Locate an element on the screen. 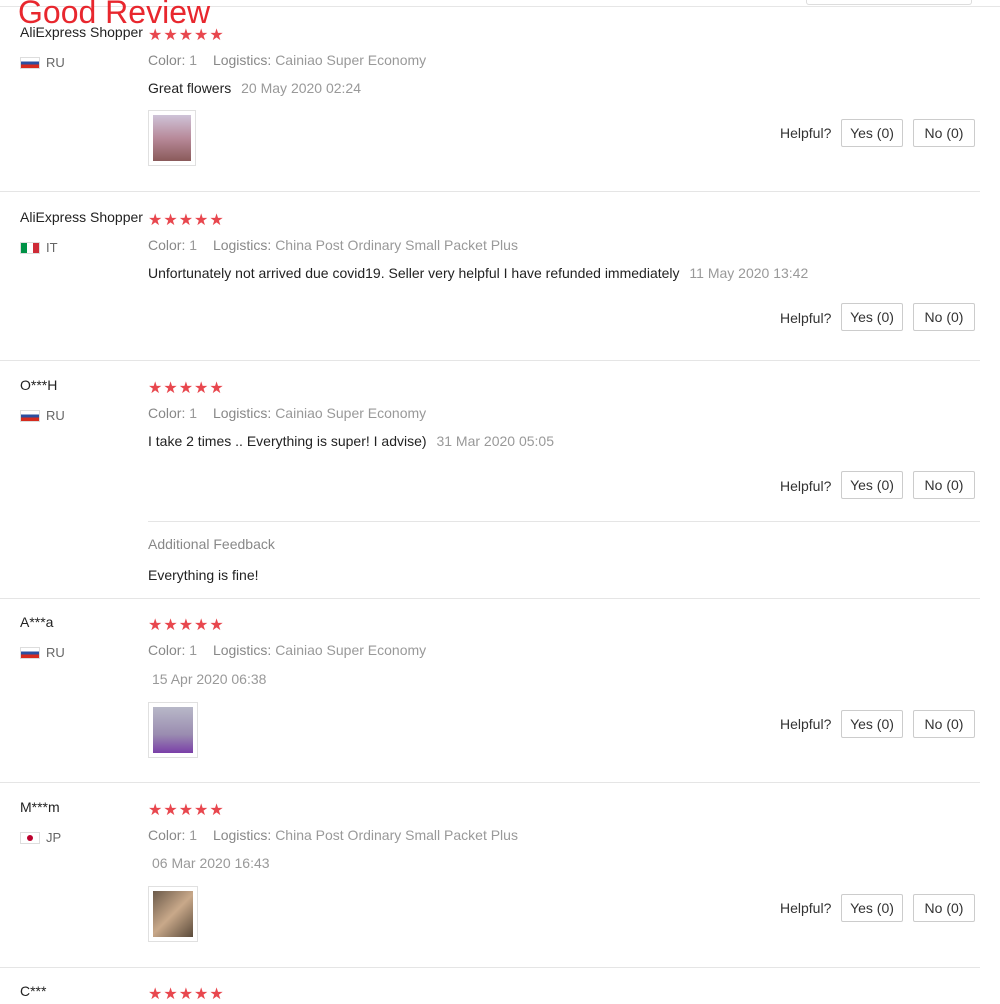 This screenshot has width=1000, height=1004. reviewer-name: C*** is located at coordinates (33, 991).